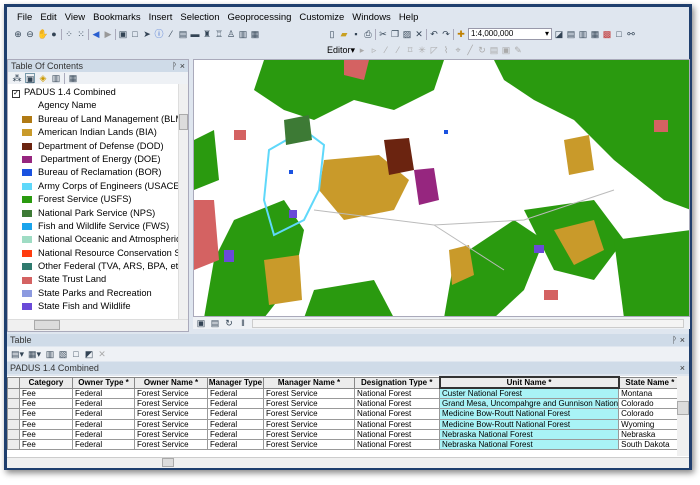 The image size is (700, 485). Describe the element at coordinates (201, 323) in the screenshot. I see `data-view-icon: ▣` at that location.